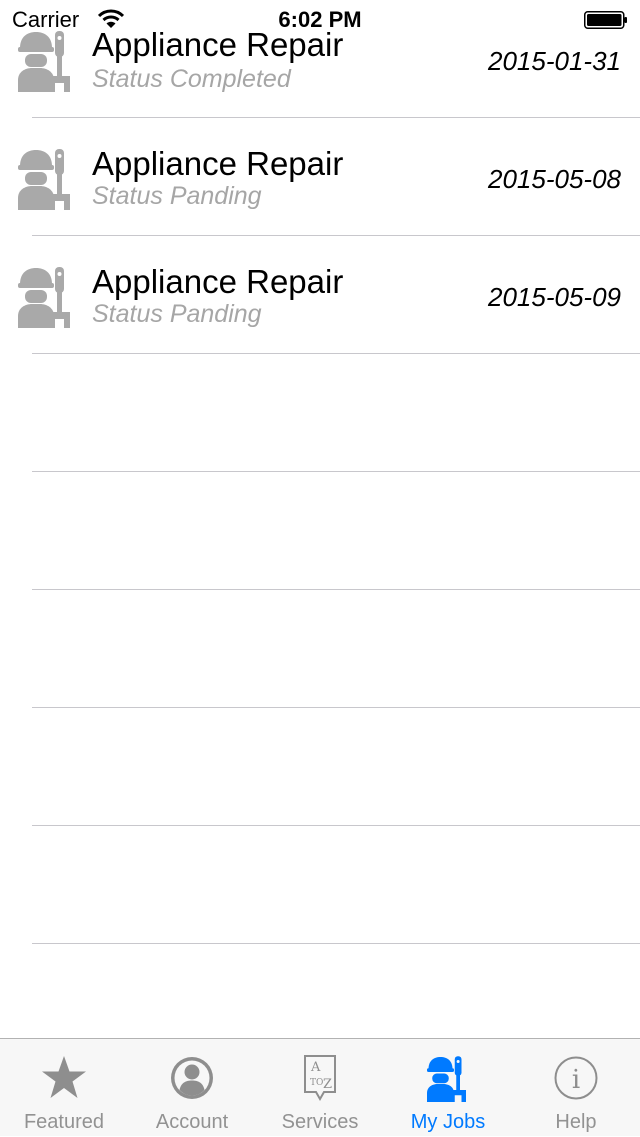  Describe the element at coordinates (192, 1078) in the screenshot. I see `user-icon` at that location.